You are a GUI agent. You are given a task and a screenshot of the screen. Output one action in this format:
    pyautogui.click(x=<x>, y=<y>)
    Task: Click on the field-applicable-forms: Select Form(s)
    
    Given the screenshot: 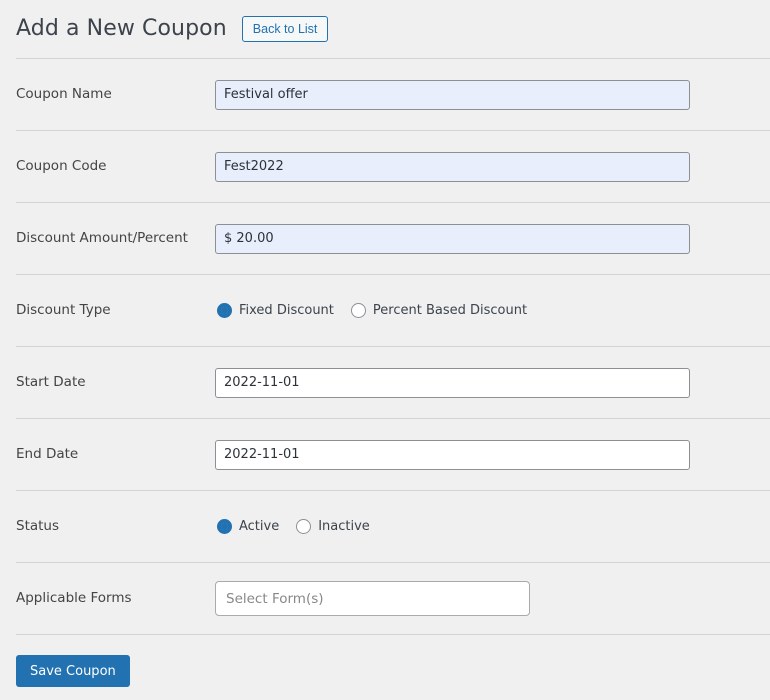 What is the action you would take?
    pyautogui.click(x=492, y=598)
    